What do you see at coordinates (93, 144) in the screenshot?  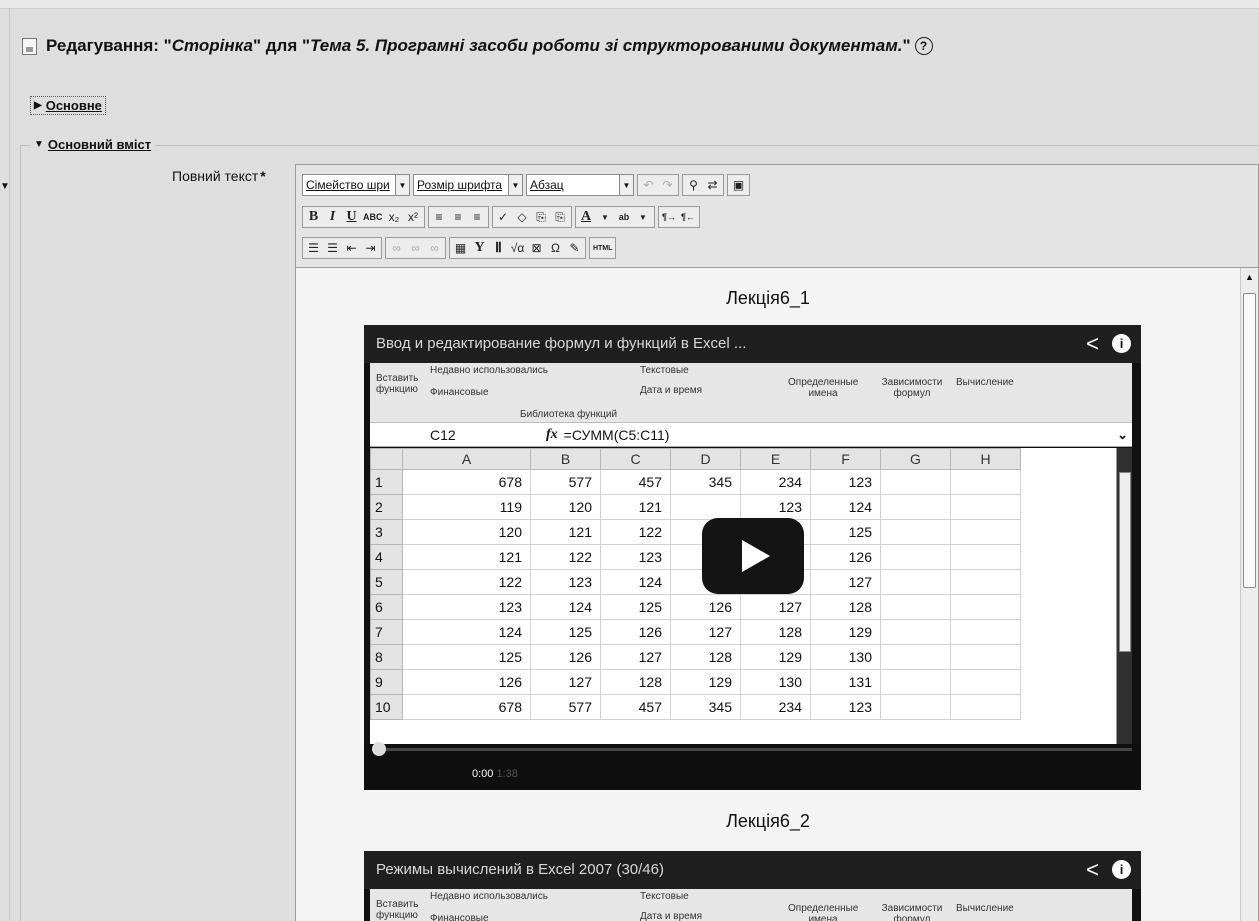 I see `section-content-toggle: ▼ Основний вміст` at bounding box center [93, 144].